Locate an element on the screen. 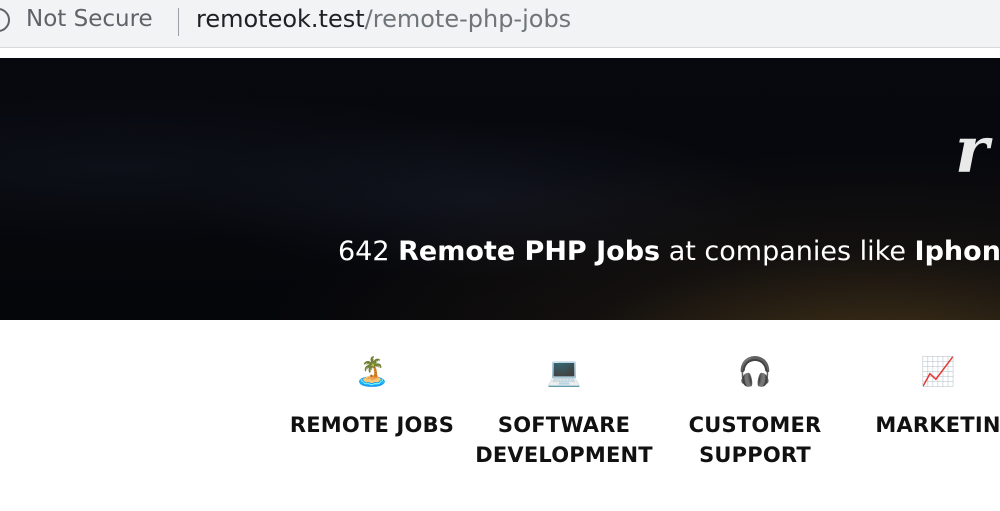 This screenshot has height=511, width=1000. chart-increasing-icon: 📈 is located at coordinates (938, 371).